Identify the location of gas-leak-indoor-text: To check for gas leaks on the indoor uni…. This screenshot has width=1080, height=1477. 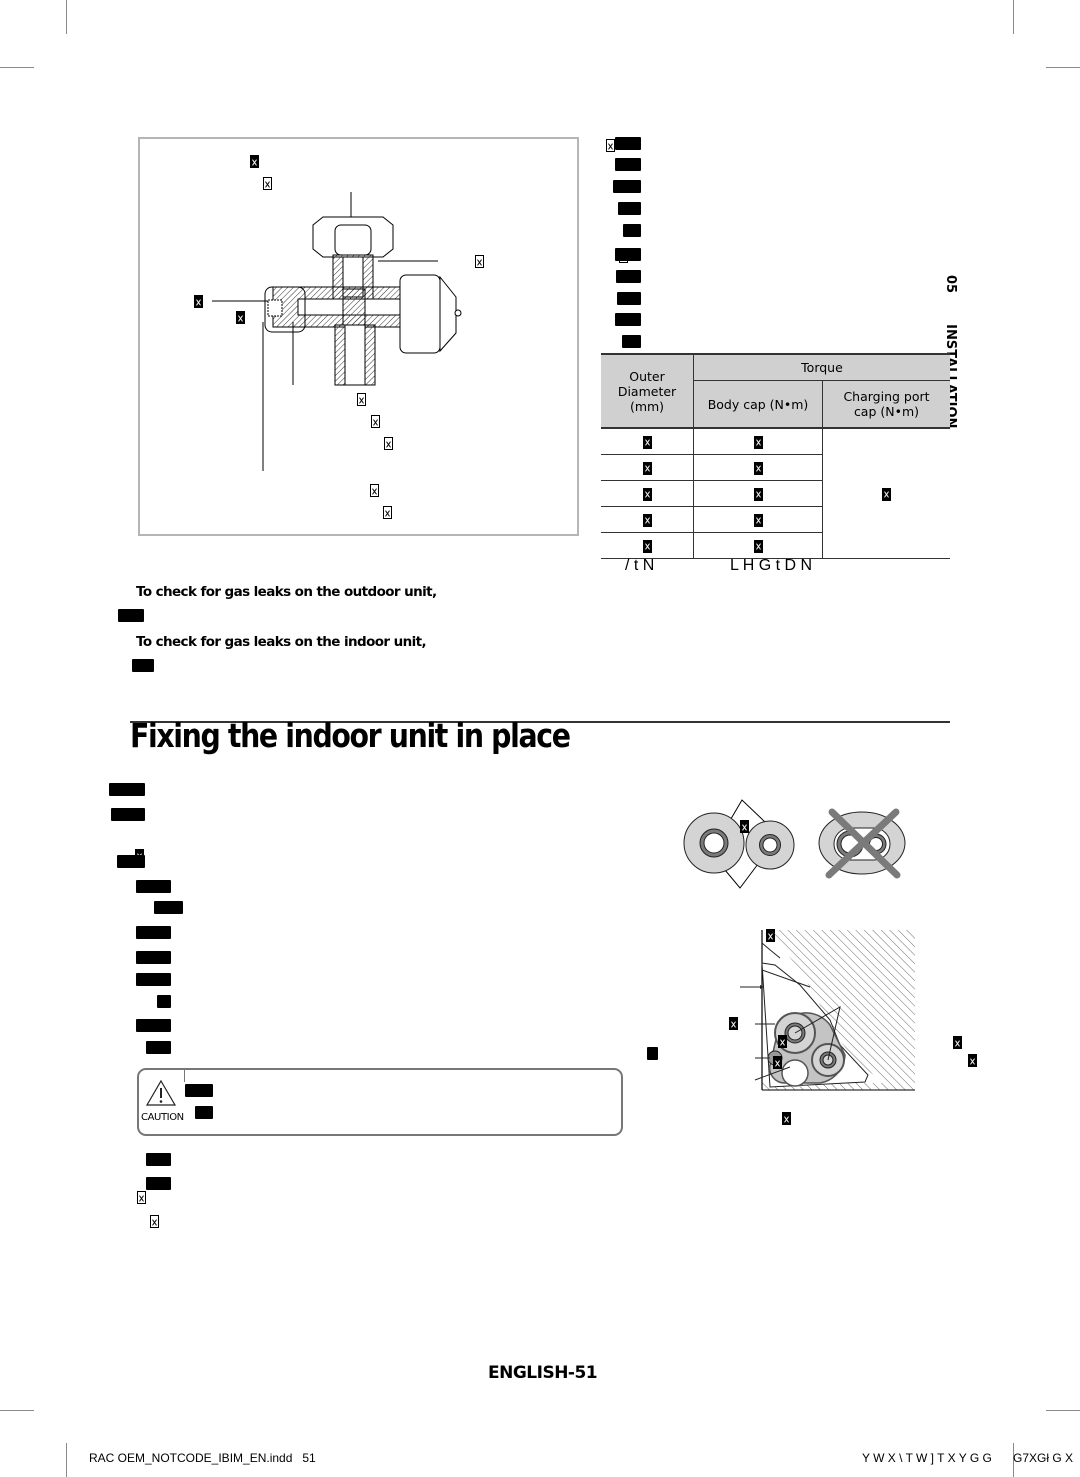
(281, 642).